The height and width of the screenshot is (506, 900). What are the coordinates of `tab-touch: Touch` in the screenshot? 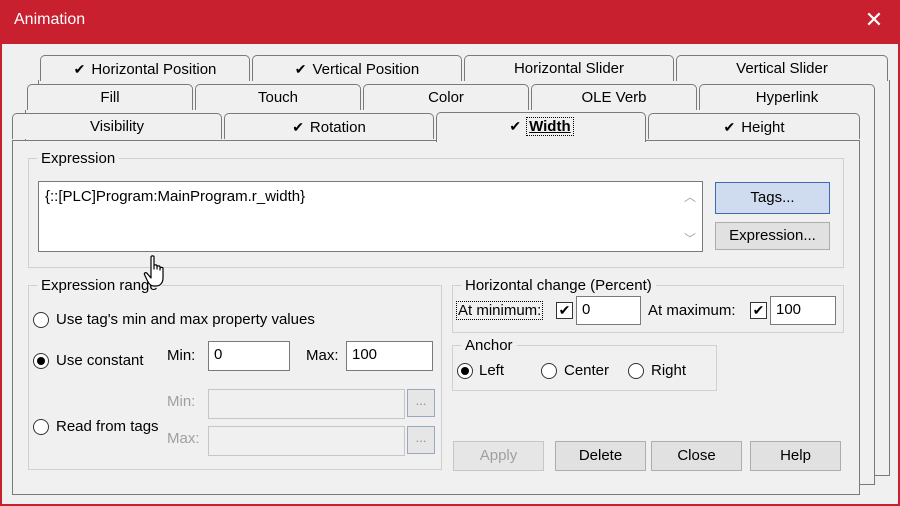 It's located at (278, 97).